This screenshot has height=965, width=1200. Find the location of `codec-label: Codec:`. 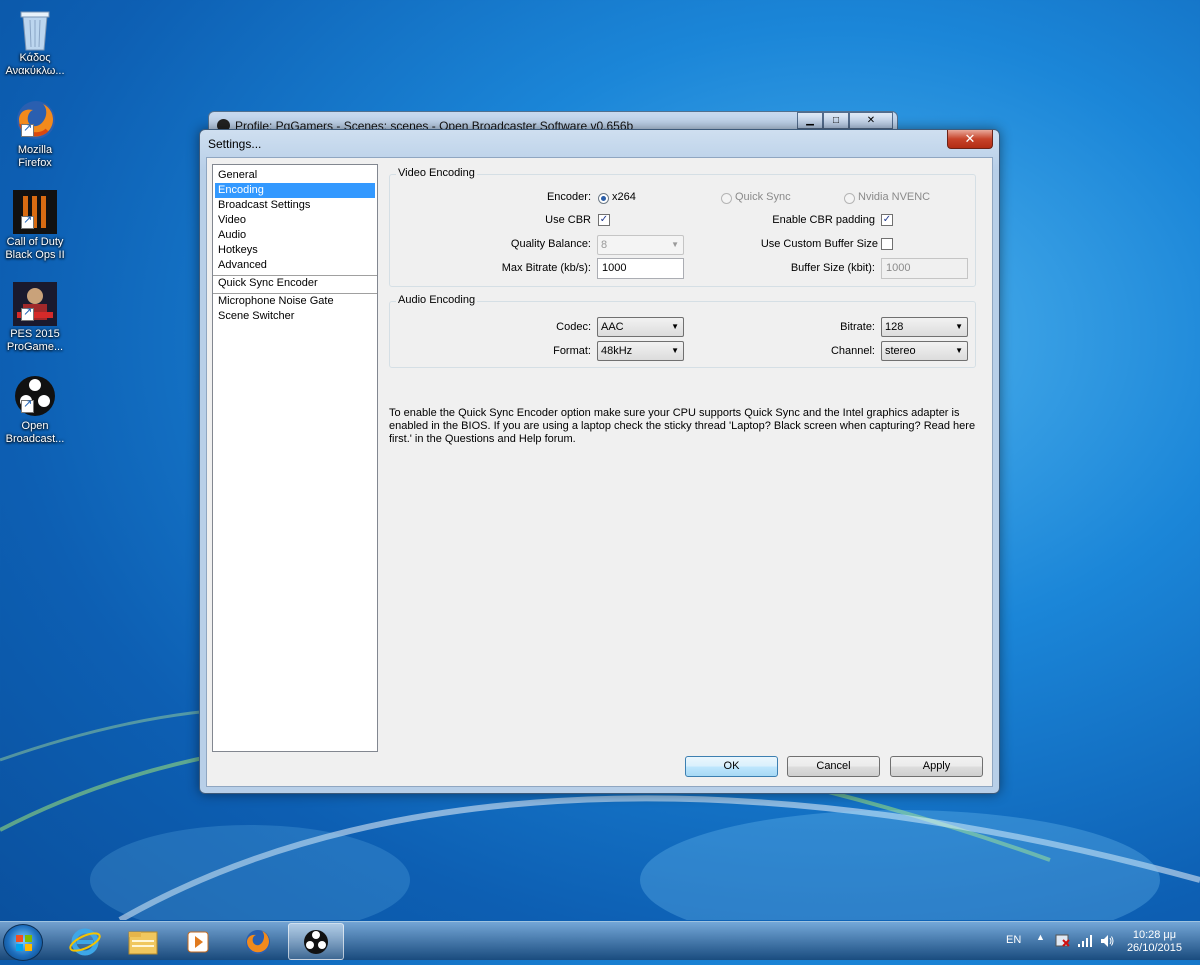

codec-label: Codec: is located at coordinates (573, 327).